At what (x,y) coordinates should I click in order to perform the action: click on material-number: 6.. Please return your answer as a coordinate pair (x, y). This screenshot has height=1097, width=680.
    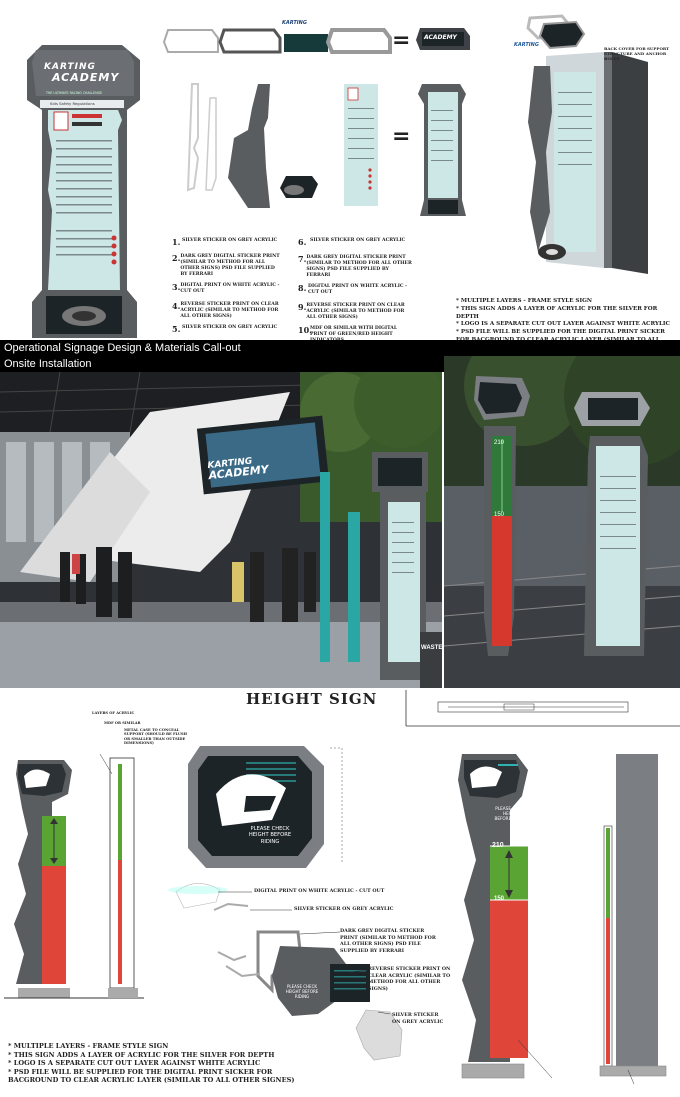
    Looking at the image, I should click on (302, 242).